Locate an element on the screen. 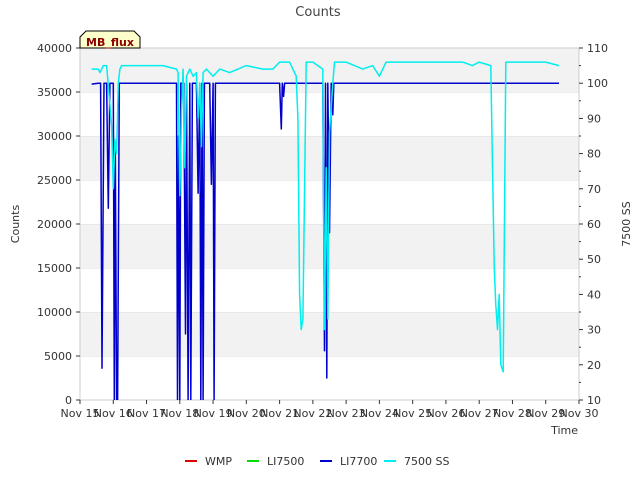 The height and width of the screenshot is (484, 640). y-left-tick-label: 0 is located at coordinates (68, 400).